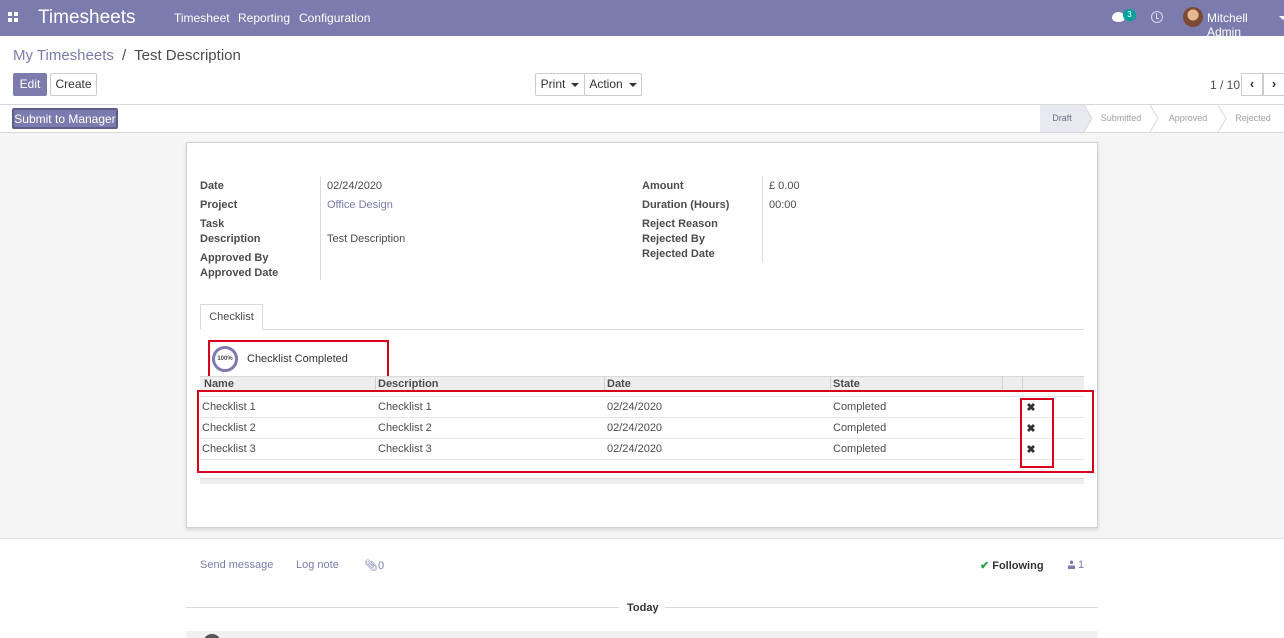 The height and width of the screenshot is (638, 1284). Describe the element at coordinates (30, 84) in the screenshot. I see `edit-button: Edit` at that location.